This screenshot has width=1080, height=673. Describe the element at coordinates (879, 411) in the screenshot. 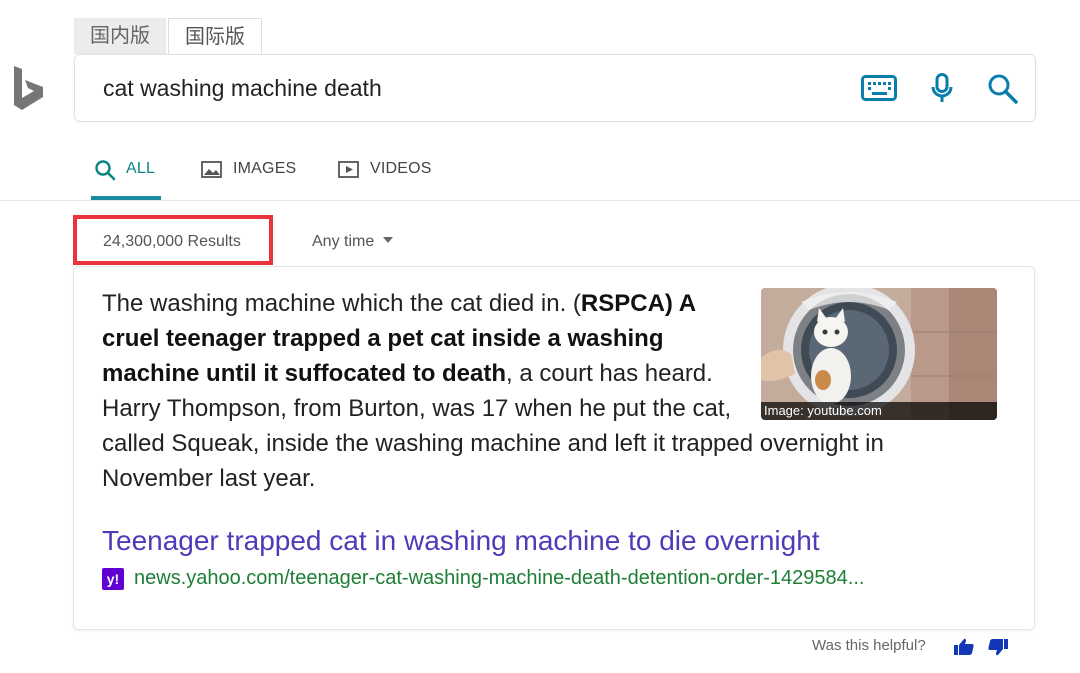

I see `image-credit: Image: youtube.com` at that location.